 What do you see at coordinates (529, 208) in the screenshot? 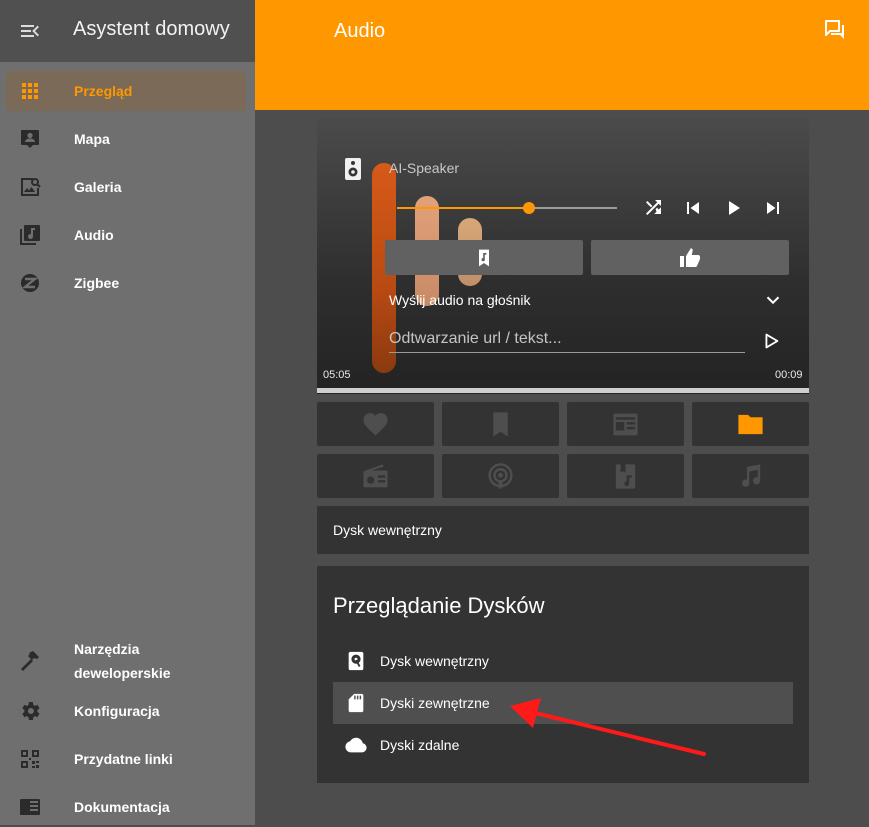
I see `volume-knob` at bounding box center [529, 208].